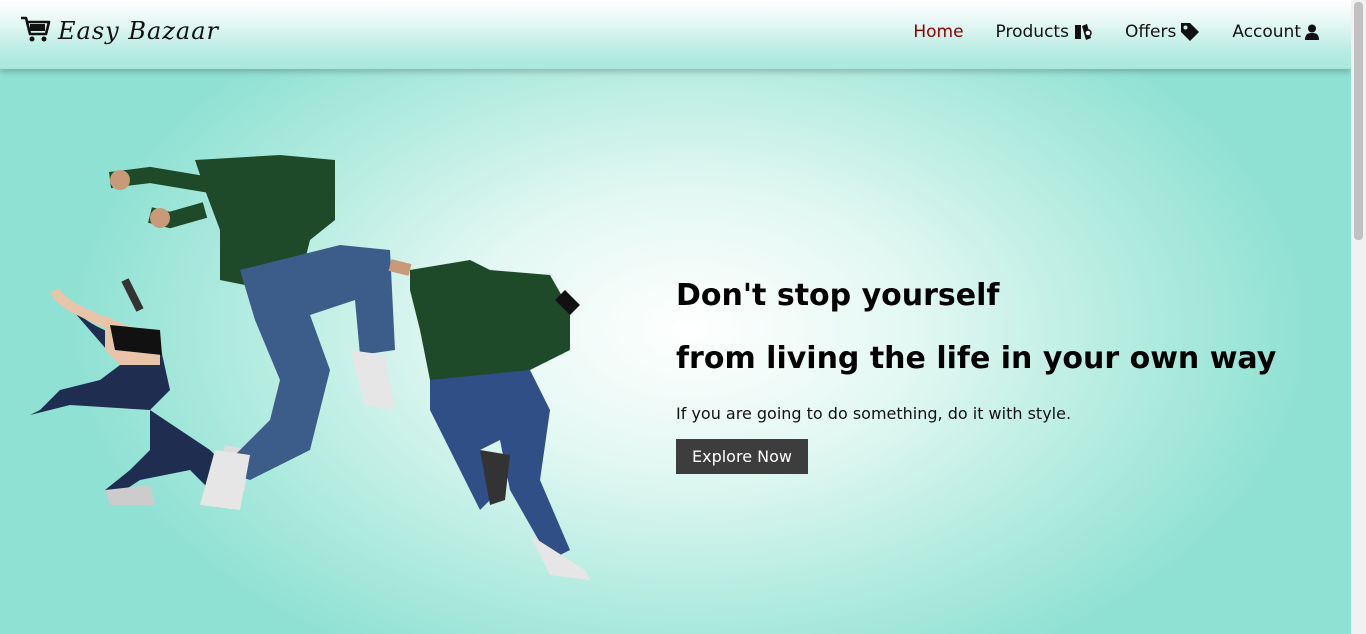 This screenshot has height=634, width=1366. I want to click on nav-home: Home, so click(938, 32).